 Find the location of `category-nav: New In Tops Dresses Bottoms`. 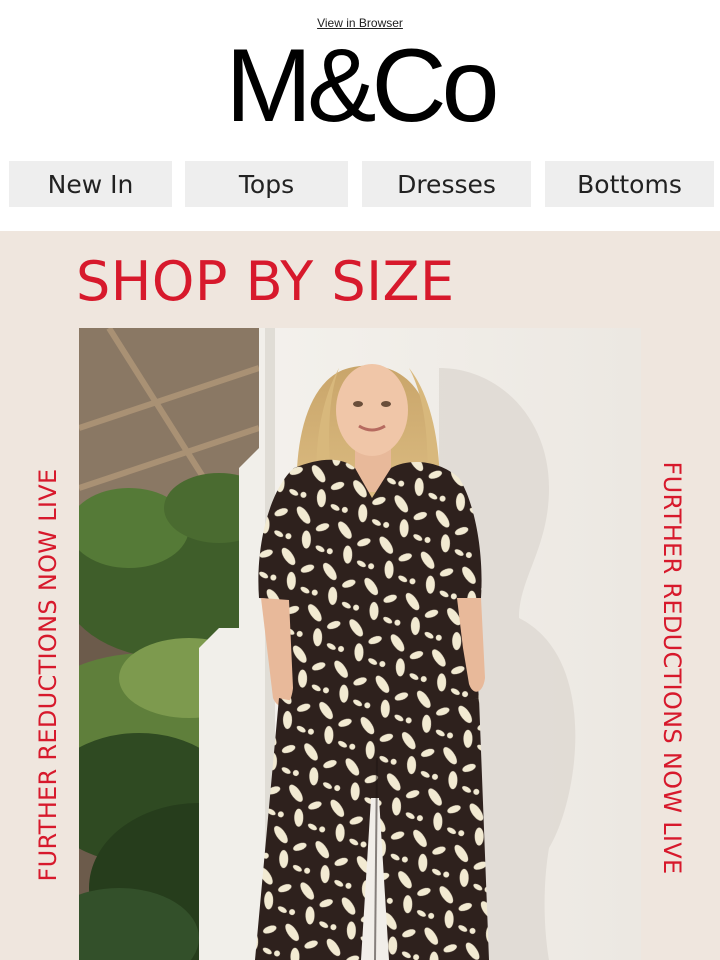

category-nav: New In Tops Dresses Bottoms is located at coordinates (360, 184).